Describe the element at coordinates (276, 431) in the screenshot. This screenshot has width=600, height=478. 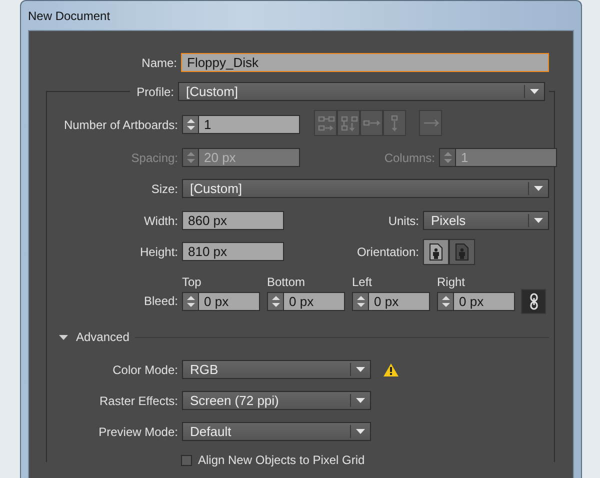
I see `dropdown: Default` at that location.